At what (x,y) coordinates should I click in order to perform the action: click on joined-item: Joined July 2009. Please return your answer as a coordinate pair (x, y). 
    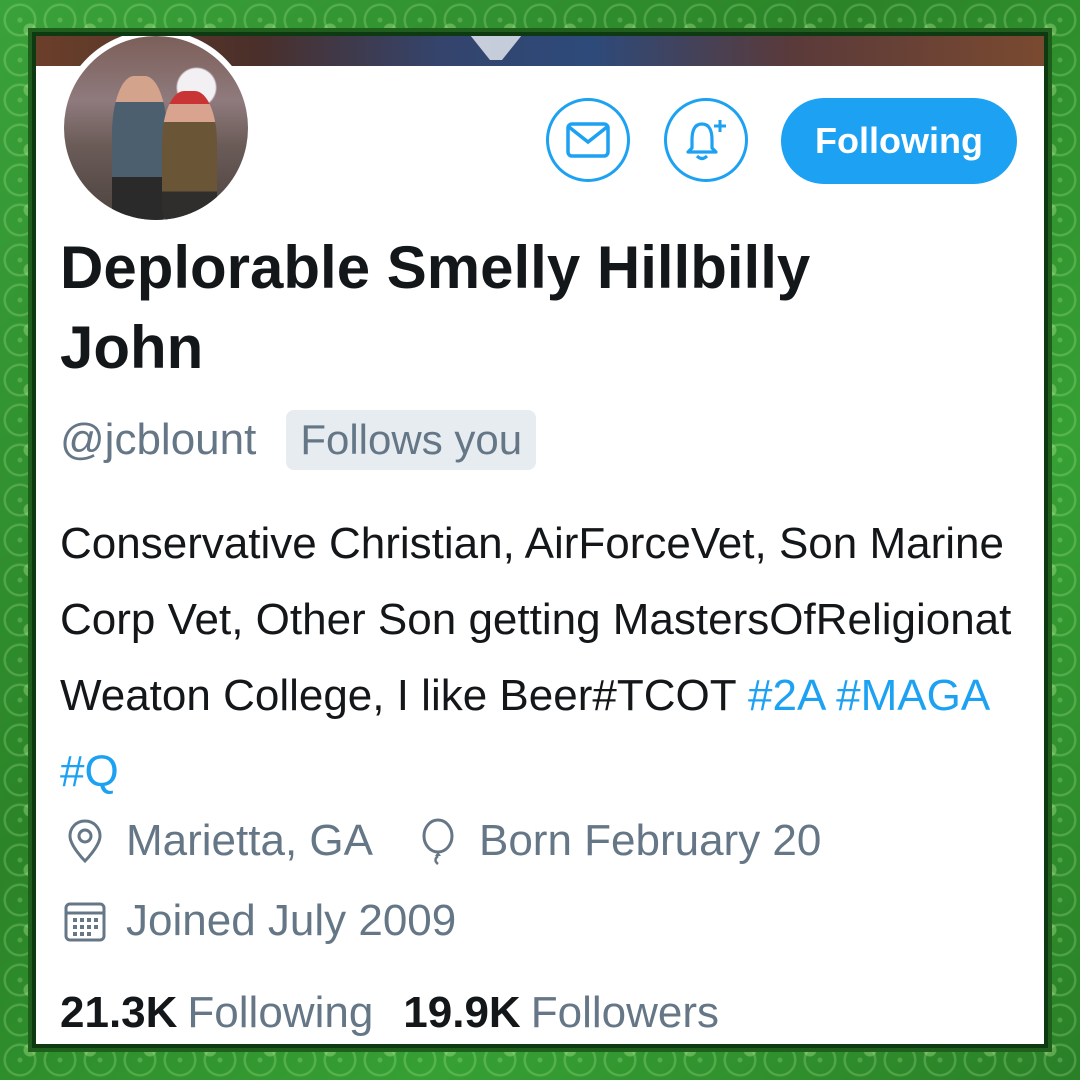
    Looking at the image, I should click on (258, 921).